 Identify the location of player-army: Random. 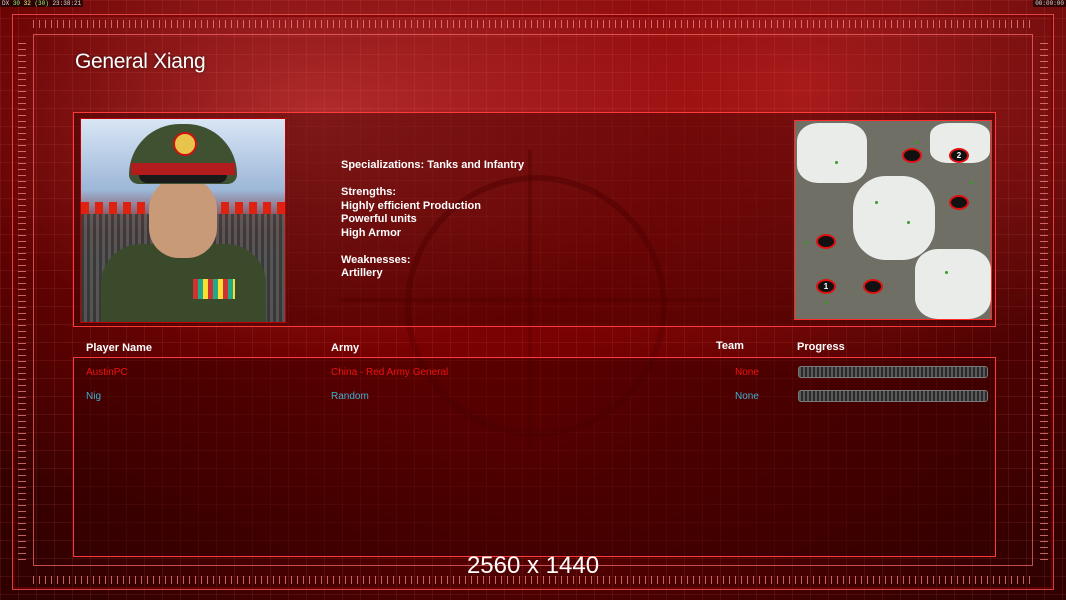
(350, 396).